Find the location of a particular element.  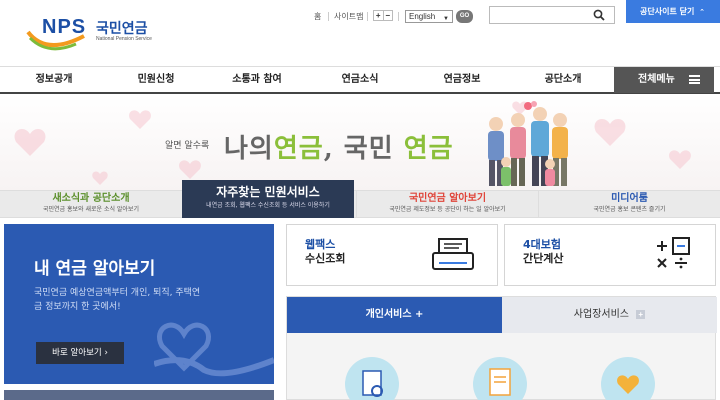

plus-icon: + is located at coordinates (641, 314).